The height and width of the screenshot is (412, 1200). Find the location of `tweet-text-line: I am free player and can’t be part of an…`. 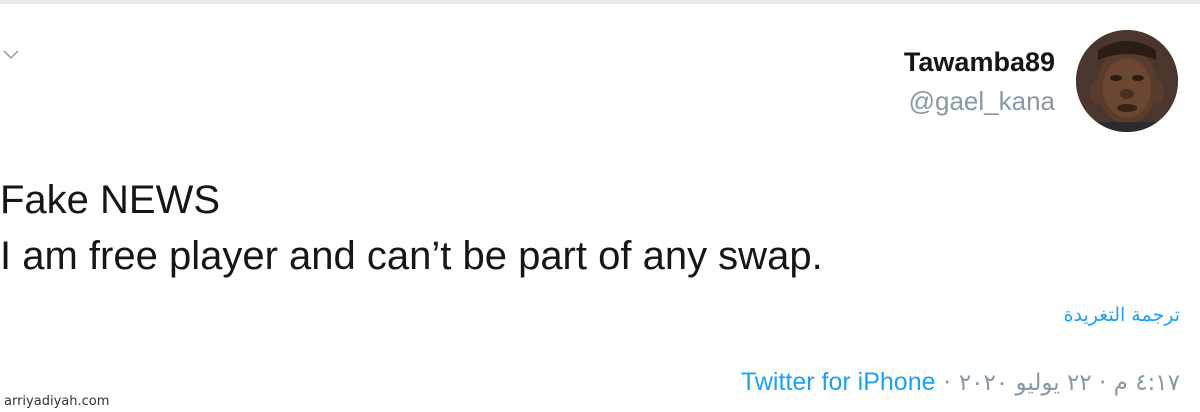

tweet-text-line: I am free player and can’t be part of an… is located at coordinates (411, 256).